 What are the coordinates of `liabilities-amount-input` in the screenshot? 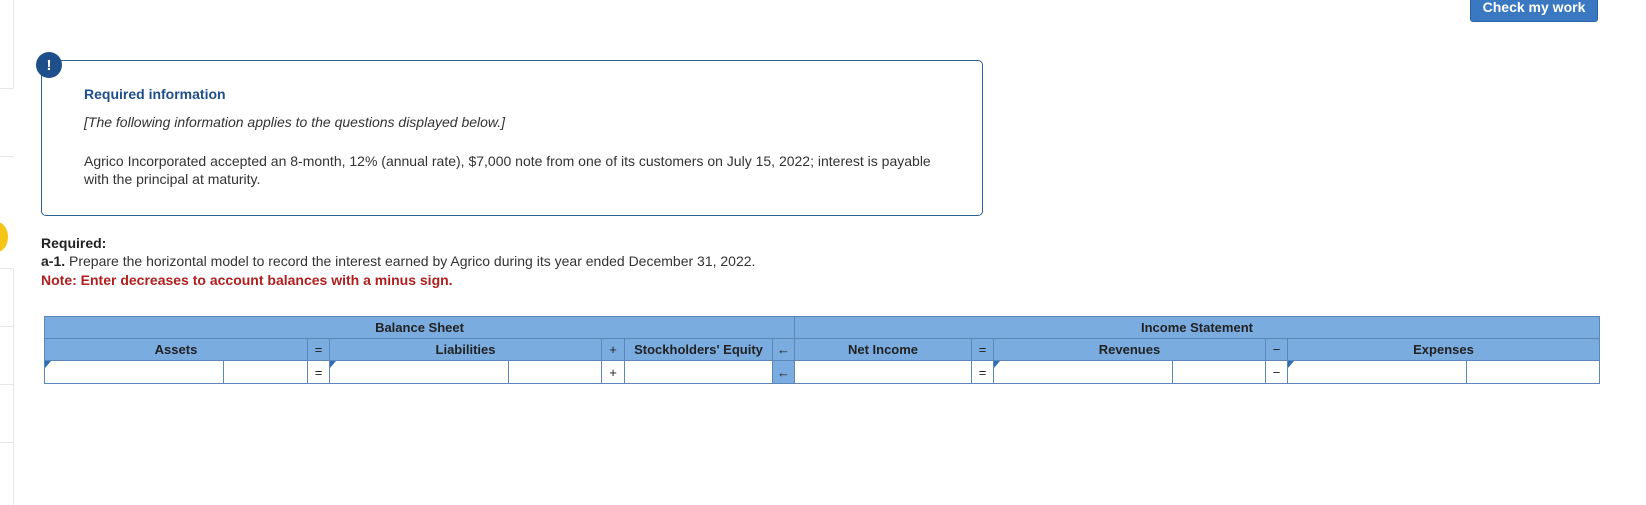 It's located at (555, 372).